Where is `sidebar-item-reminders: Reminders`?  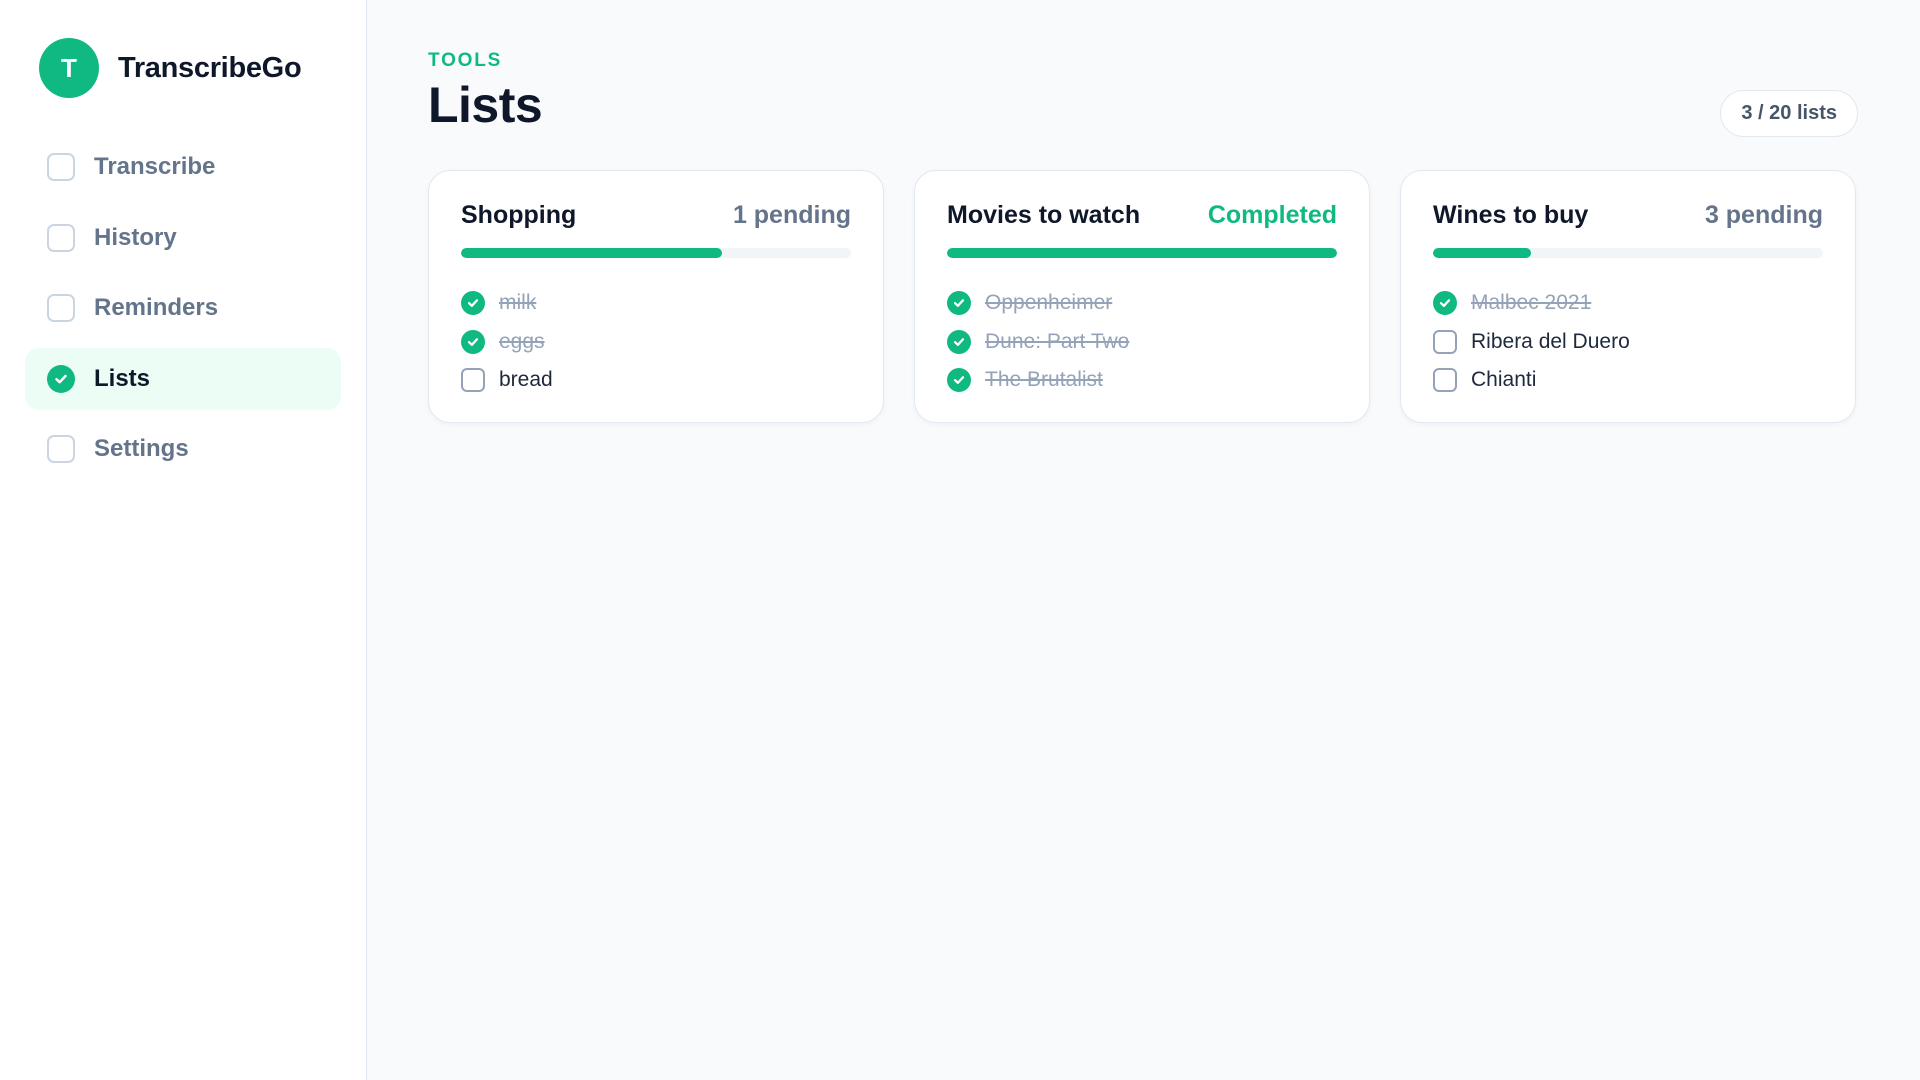 sidebar-item-reminders: Reminders is located at coordinates (183, 308).